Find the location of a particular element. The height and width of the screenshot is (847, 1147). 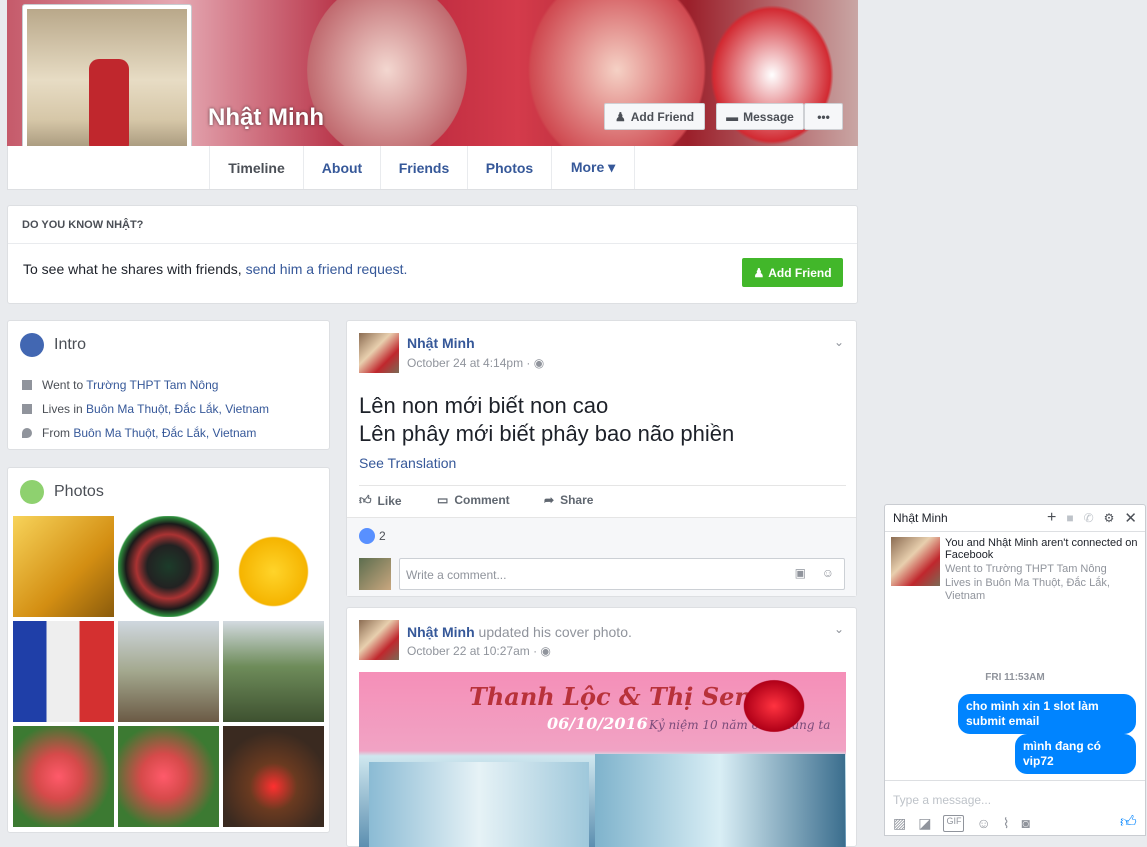

school-icon is located at coordinates (27, 385).